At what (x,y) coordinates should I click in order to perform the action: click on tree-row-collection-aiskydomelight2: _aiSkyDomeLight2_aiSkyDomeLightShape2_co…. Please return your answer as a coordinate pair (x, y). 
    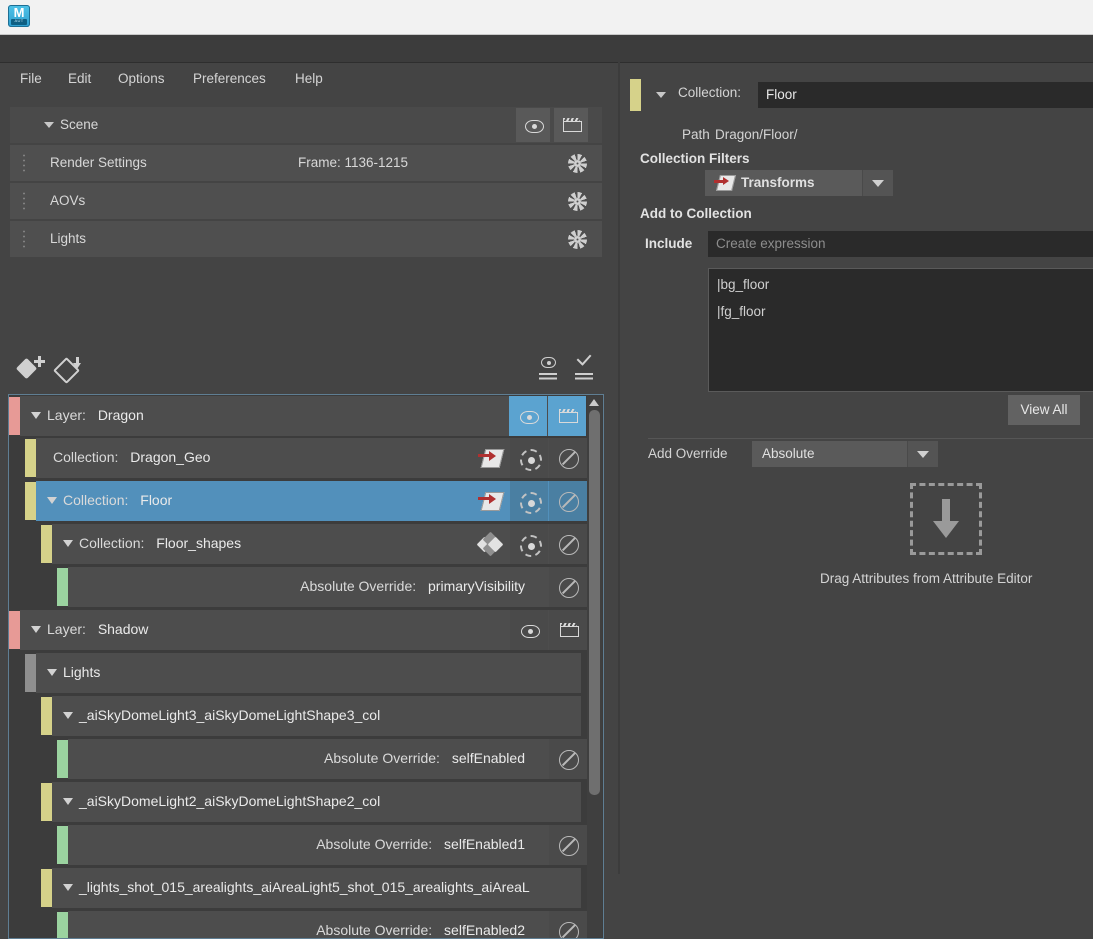
    Looking at the image, I should click on (298, 802).